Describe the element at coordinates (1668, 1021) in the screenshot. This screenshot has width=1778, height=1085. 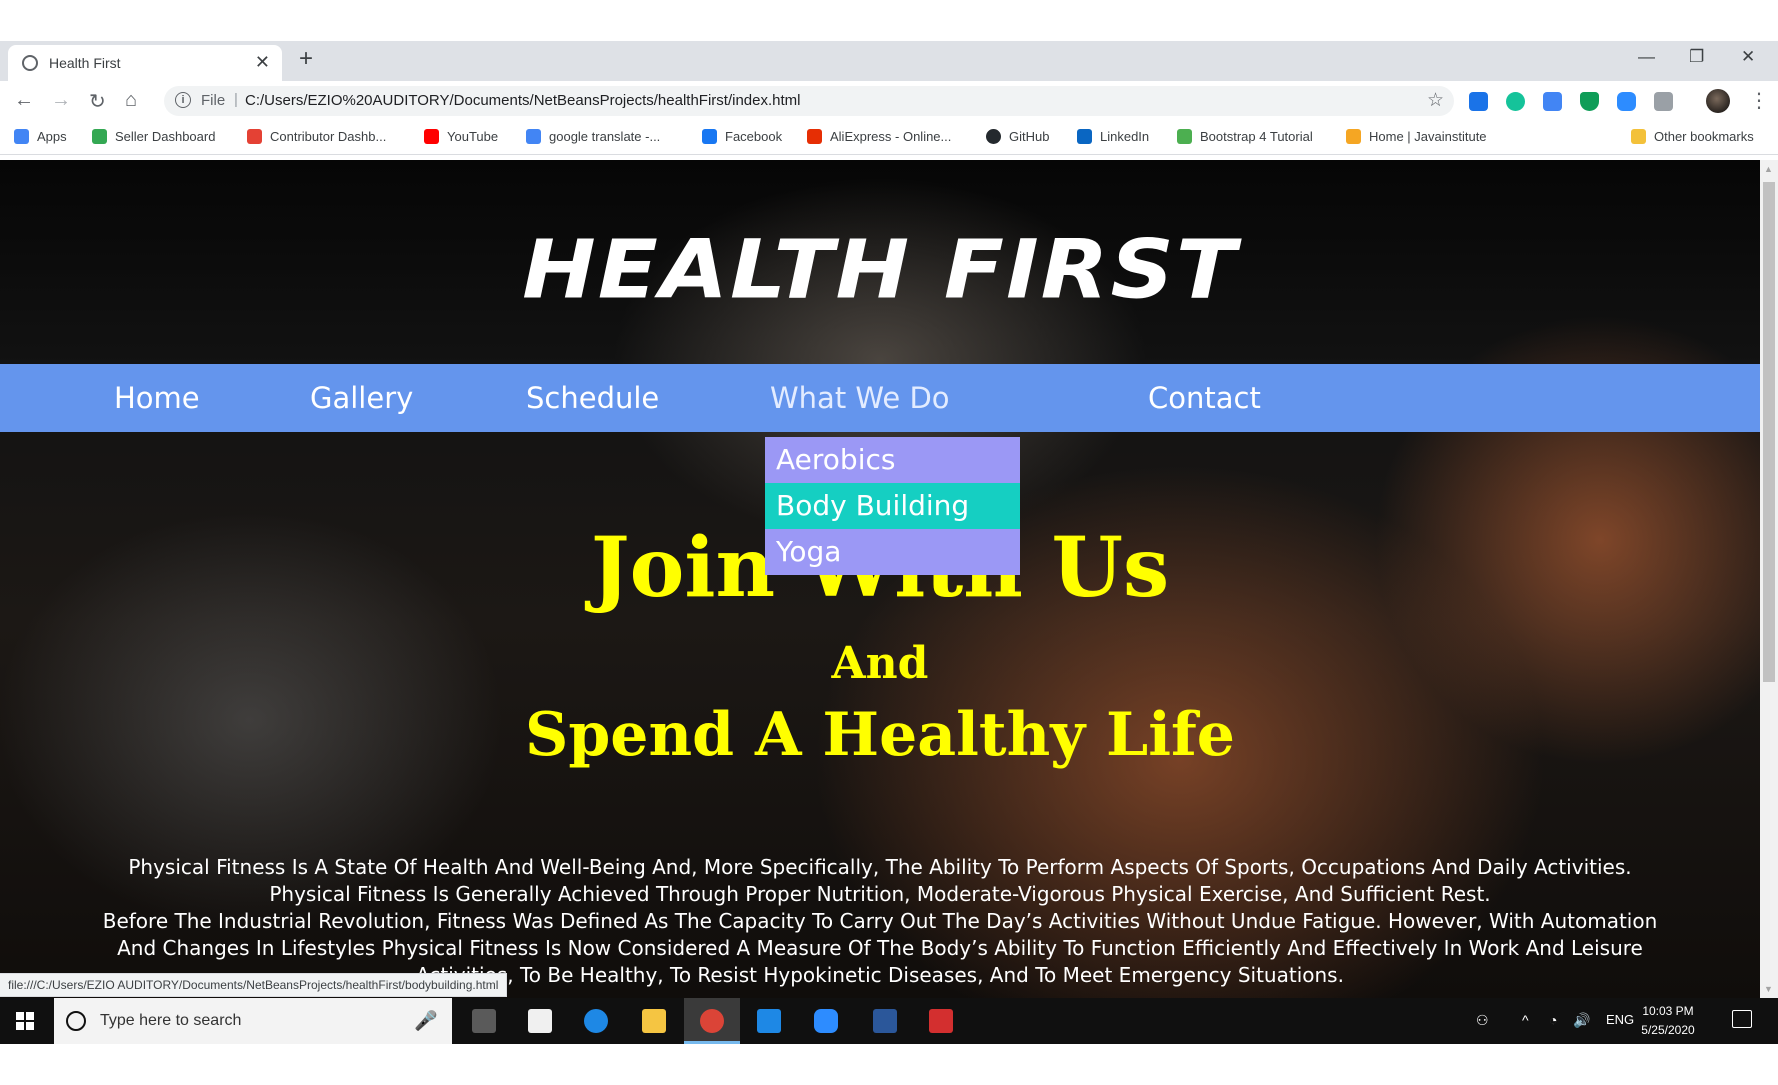
I see `taskbar-clock: 10:03 PM 5/25/2020` at that location.